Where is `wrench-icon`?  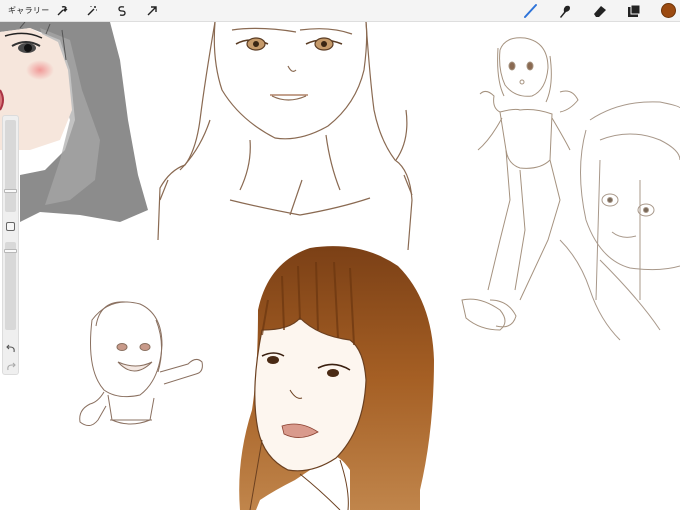
wrench-icon is located at coordinates (62, 11).